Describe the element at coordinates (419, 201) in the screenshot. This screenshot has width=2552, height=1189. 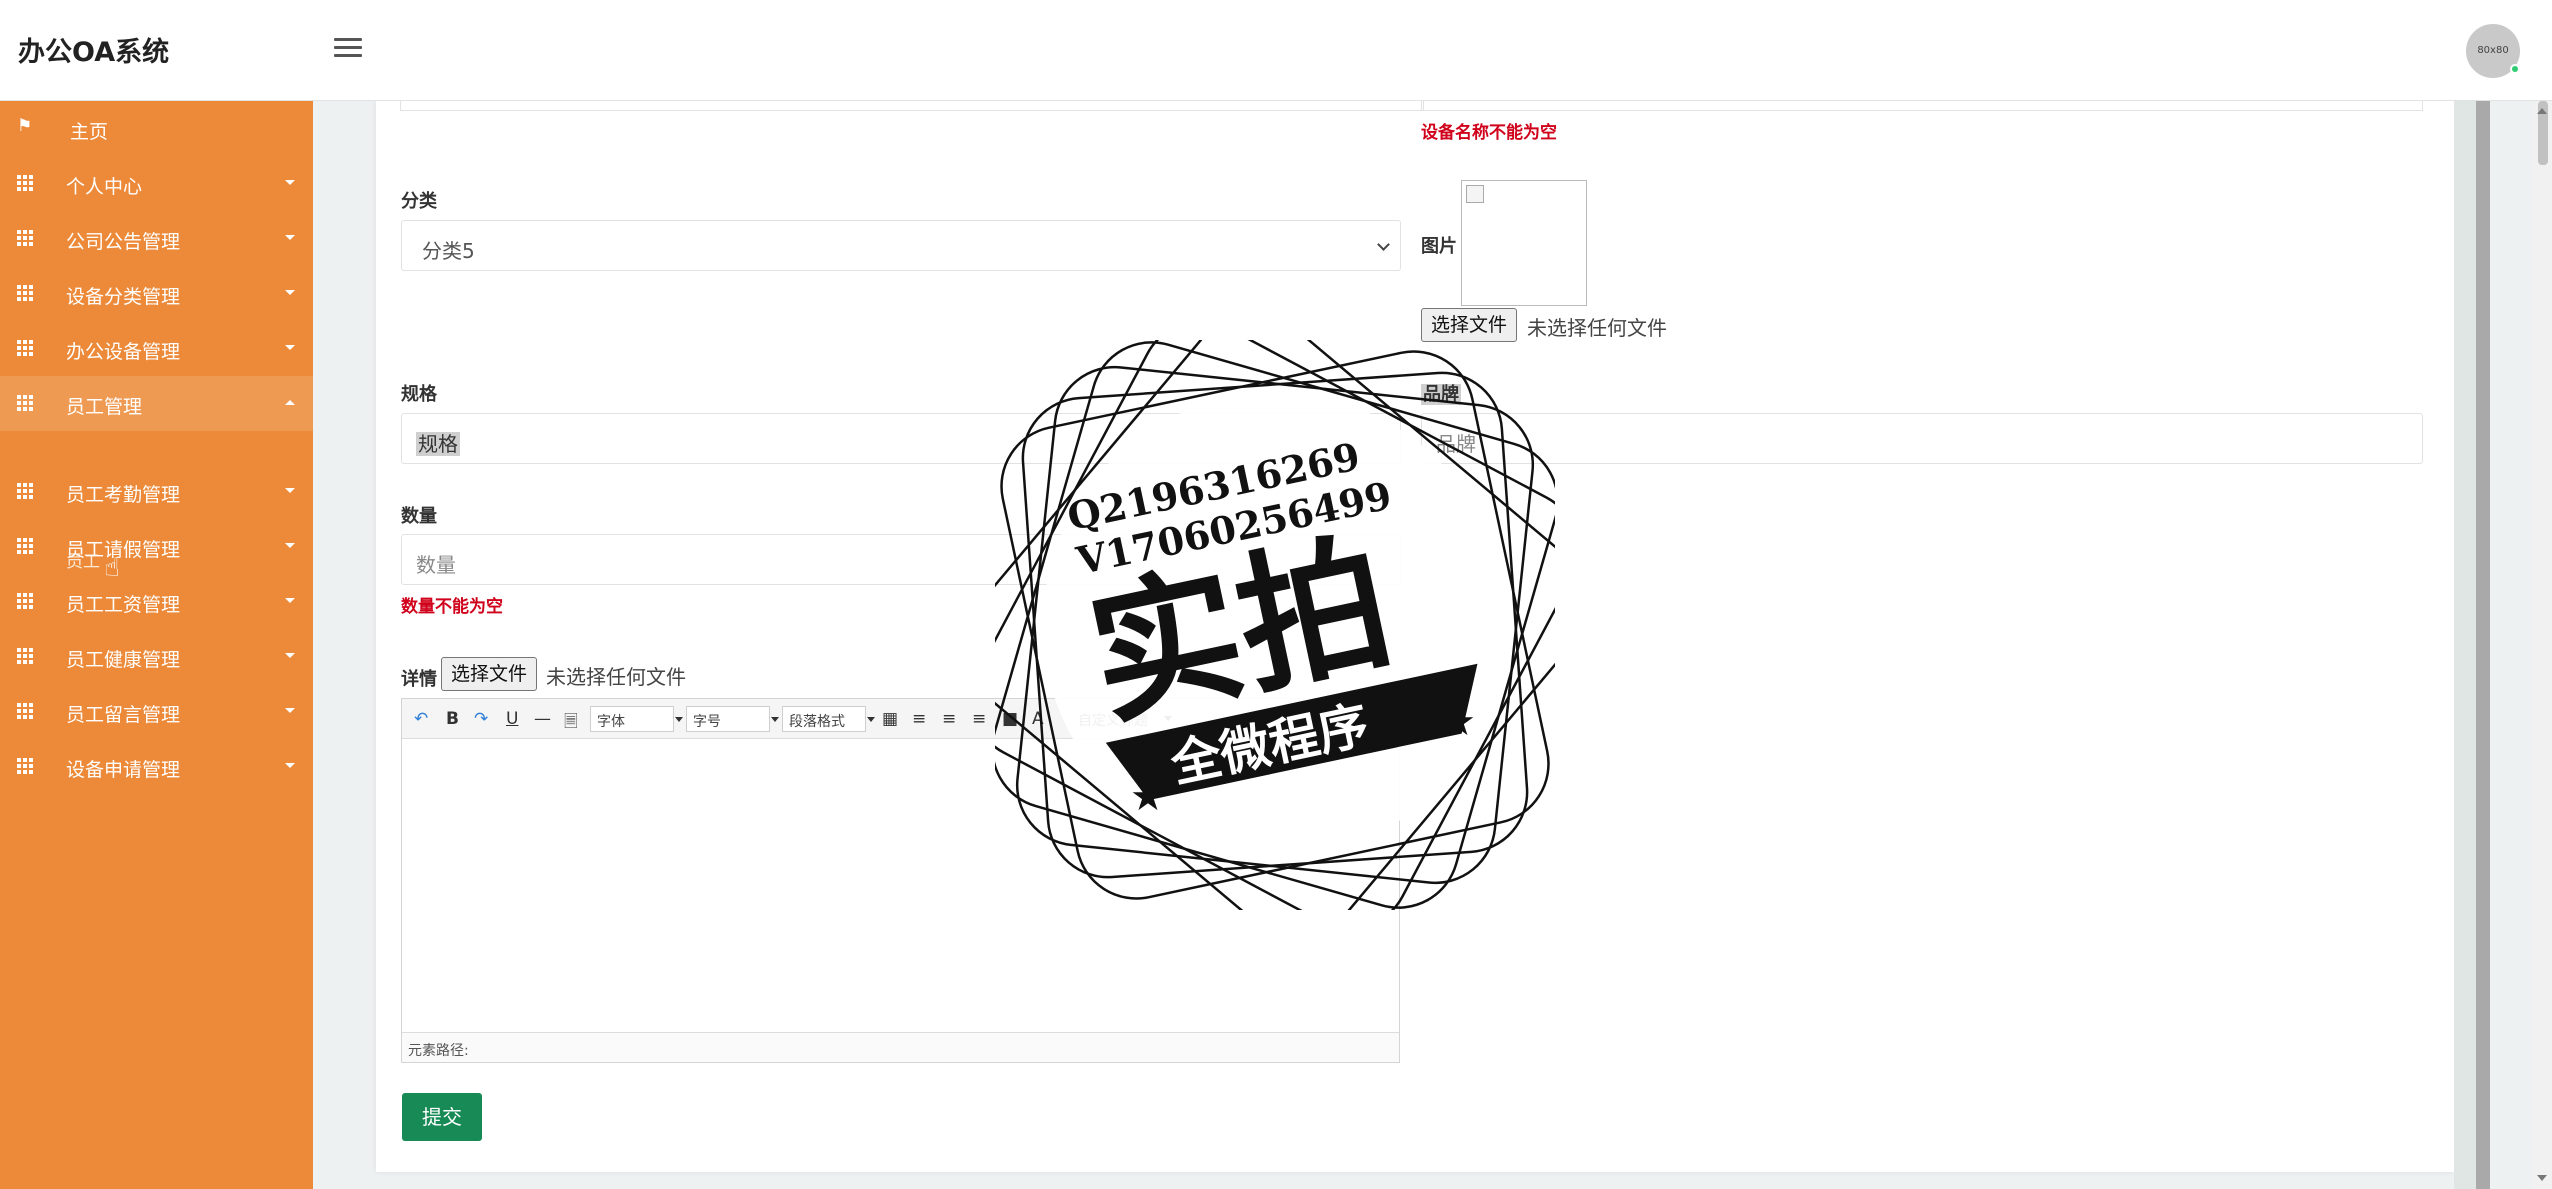
I see `category-label: 分类` at that location.